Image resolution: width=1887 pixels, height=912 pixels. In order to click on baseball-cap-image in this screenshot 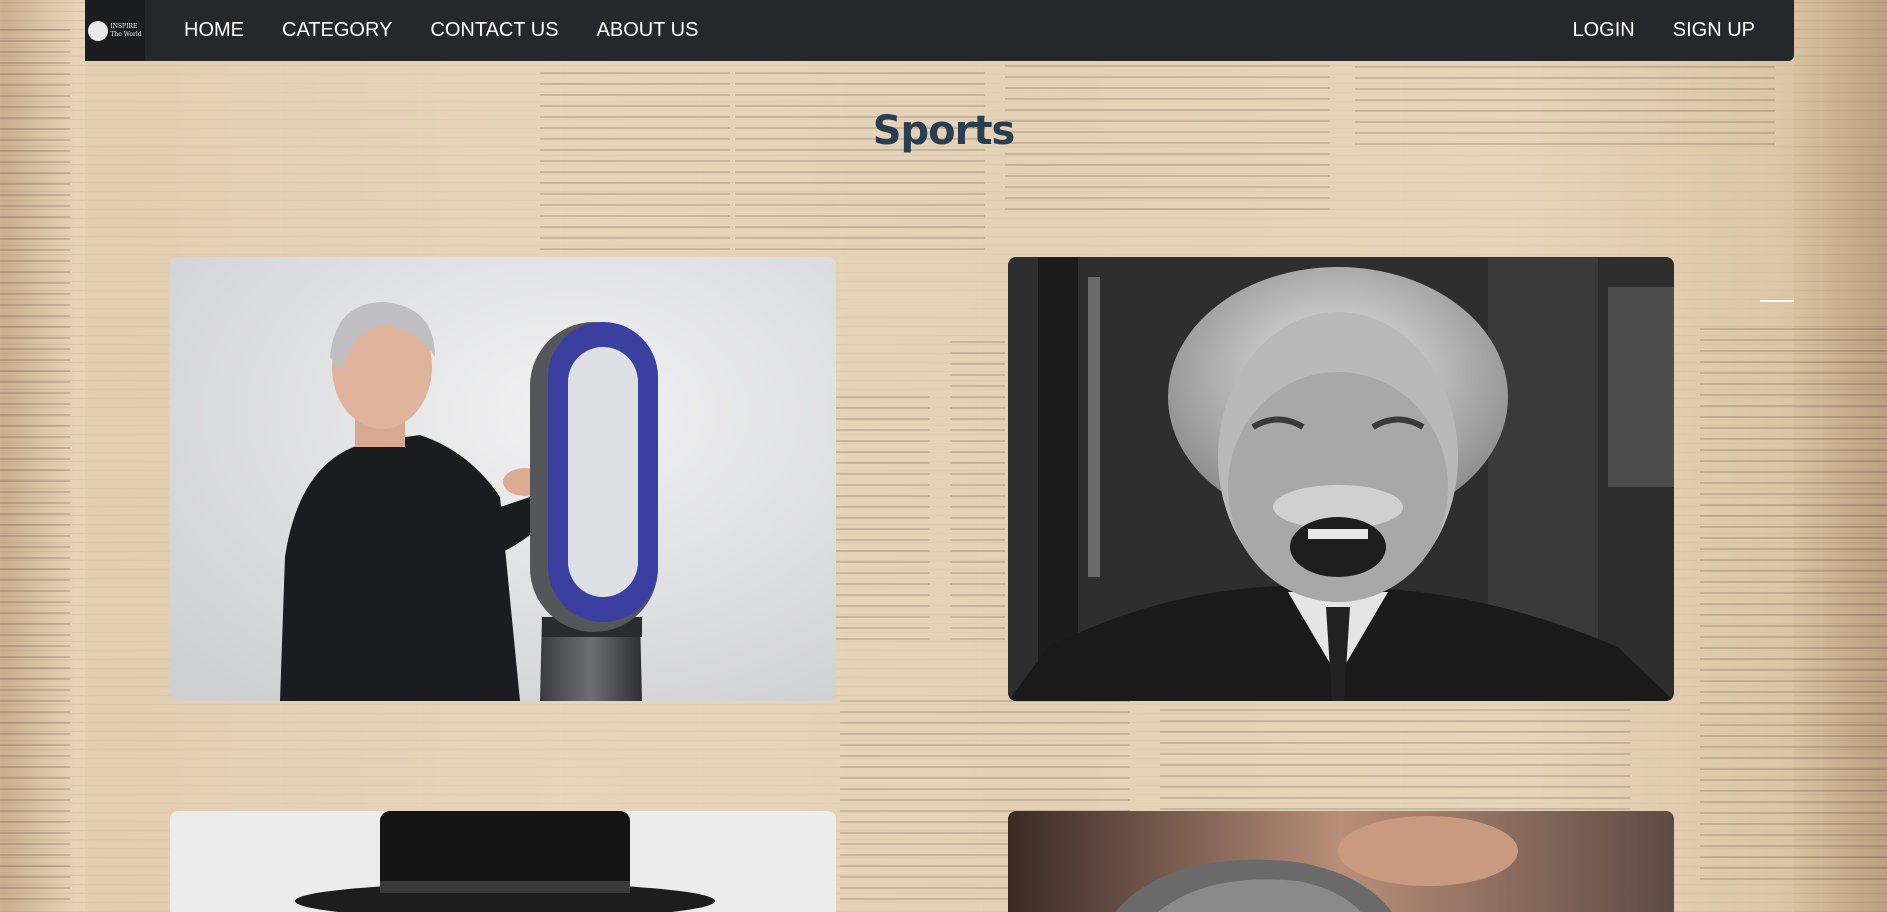, I will do `click(1341, 861)`.